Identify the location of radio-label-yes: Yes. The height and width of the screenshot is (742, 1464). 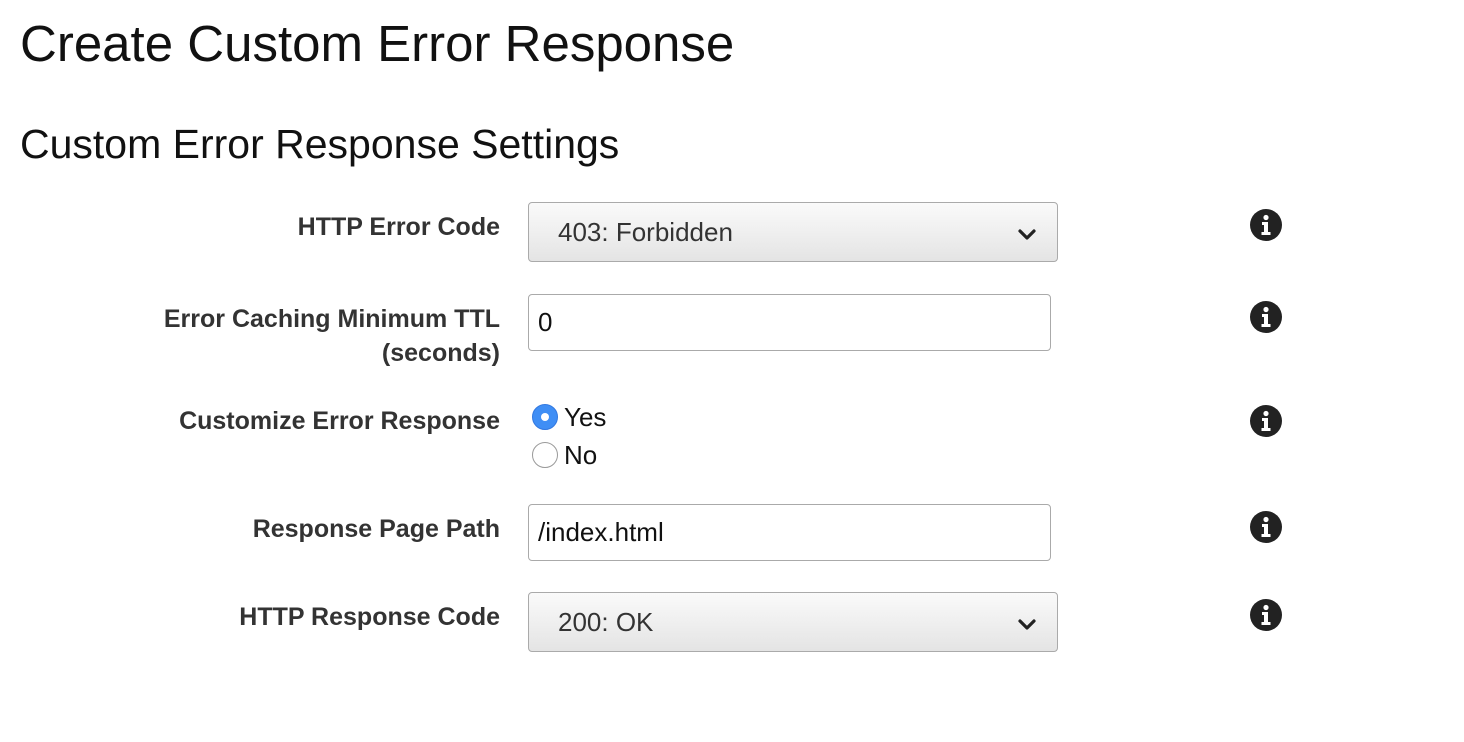
(585, 417).